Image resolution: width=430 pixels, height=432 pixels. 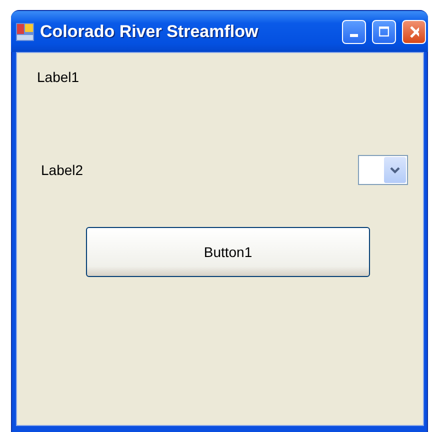 I want to click on maximize-button, so click(x=384, y=32).